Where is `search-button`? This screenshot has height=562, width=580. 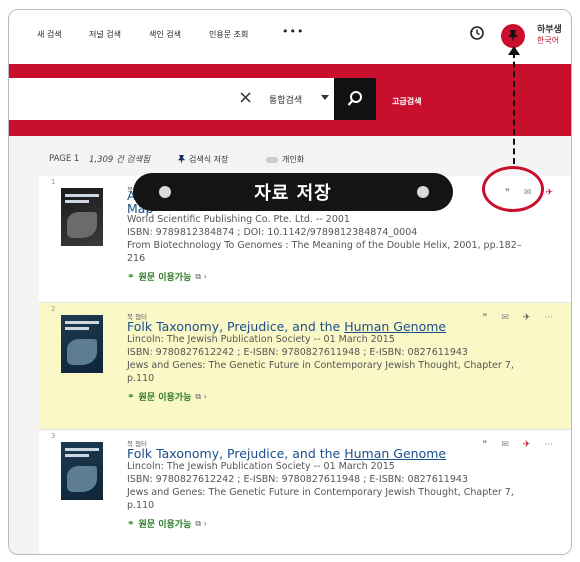
search-button is located at coordinates (355, 99).